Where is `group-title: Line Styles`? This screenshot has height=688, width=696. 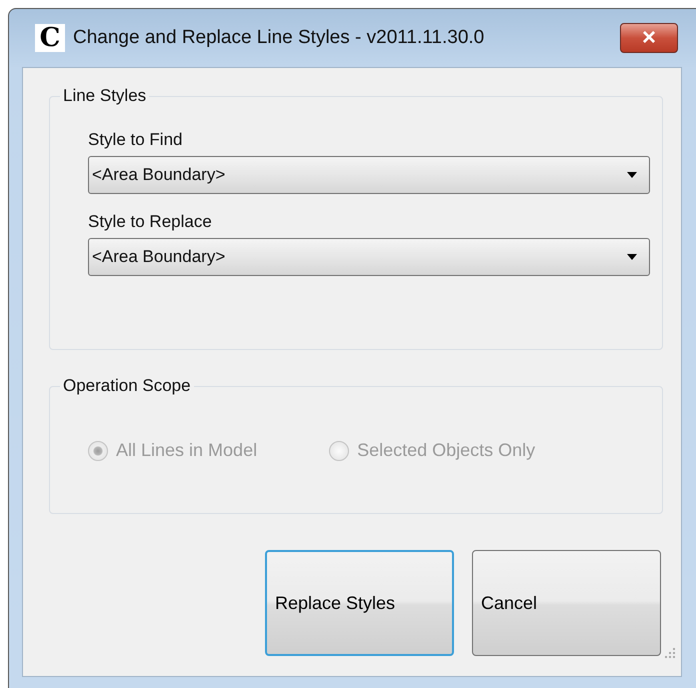
group-title: Line Styles is located at coordinates (105, 96).